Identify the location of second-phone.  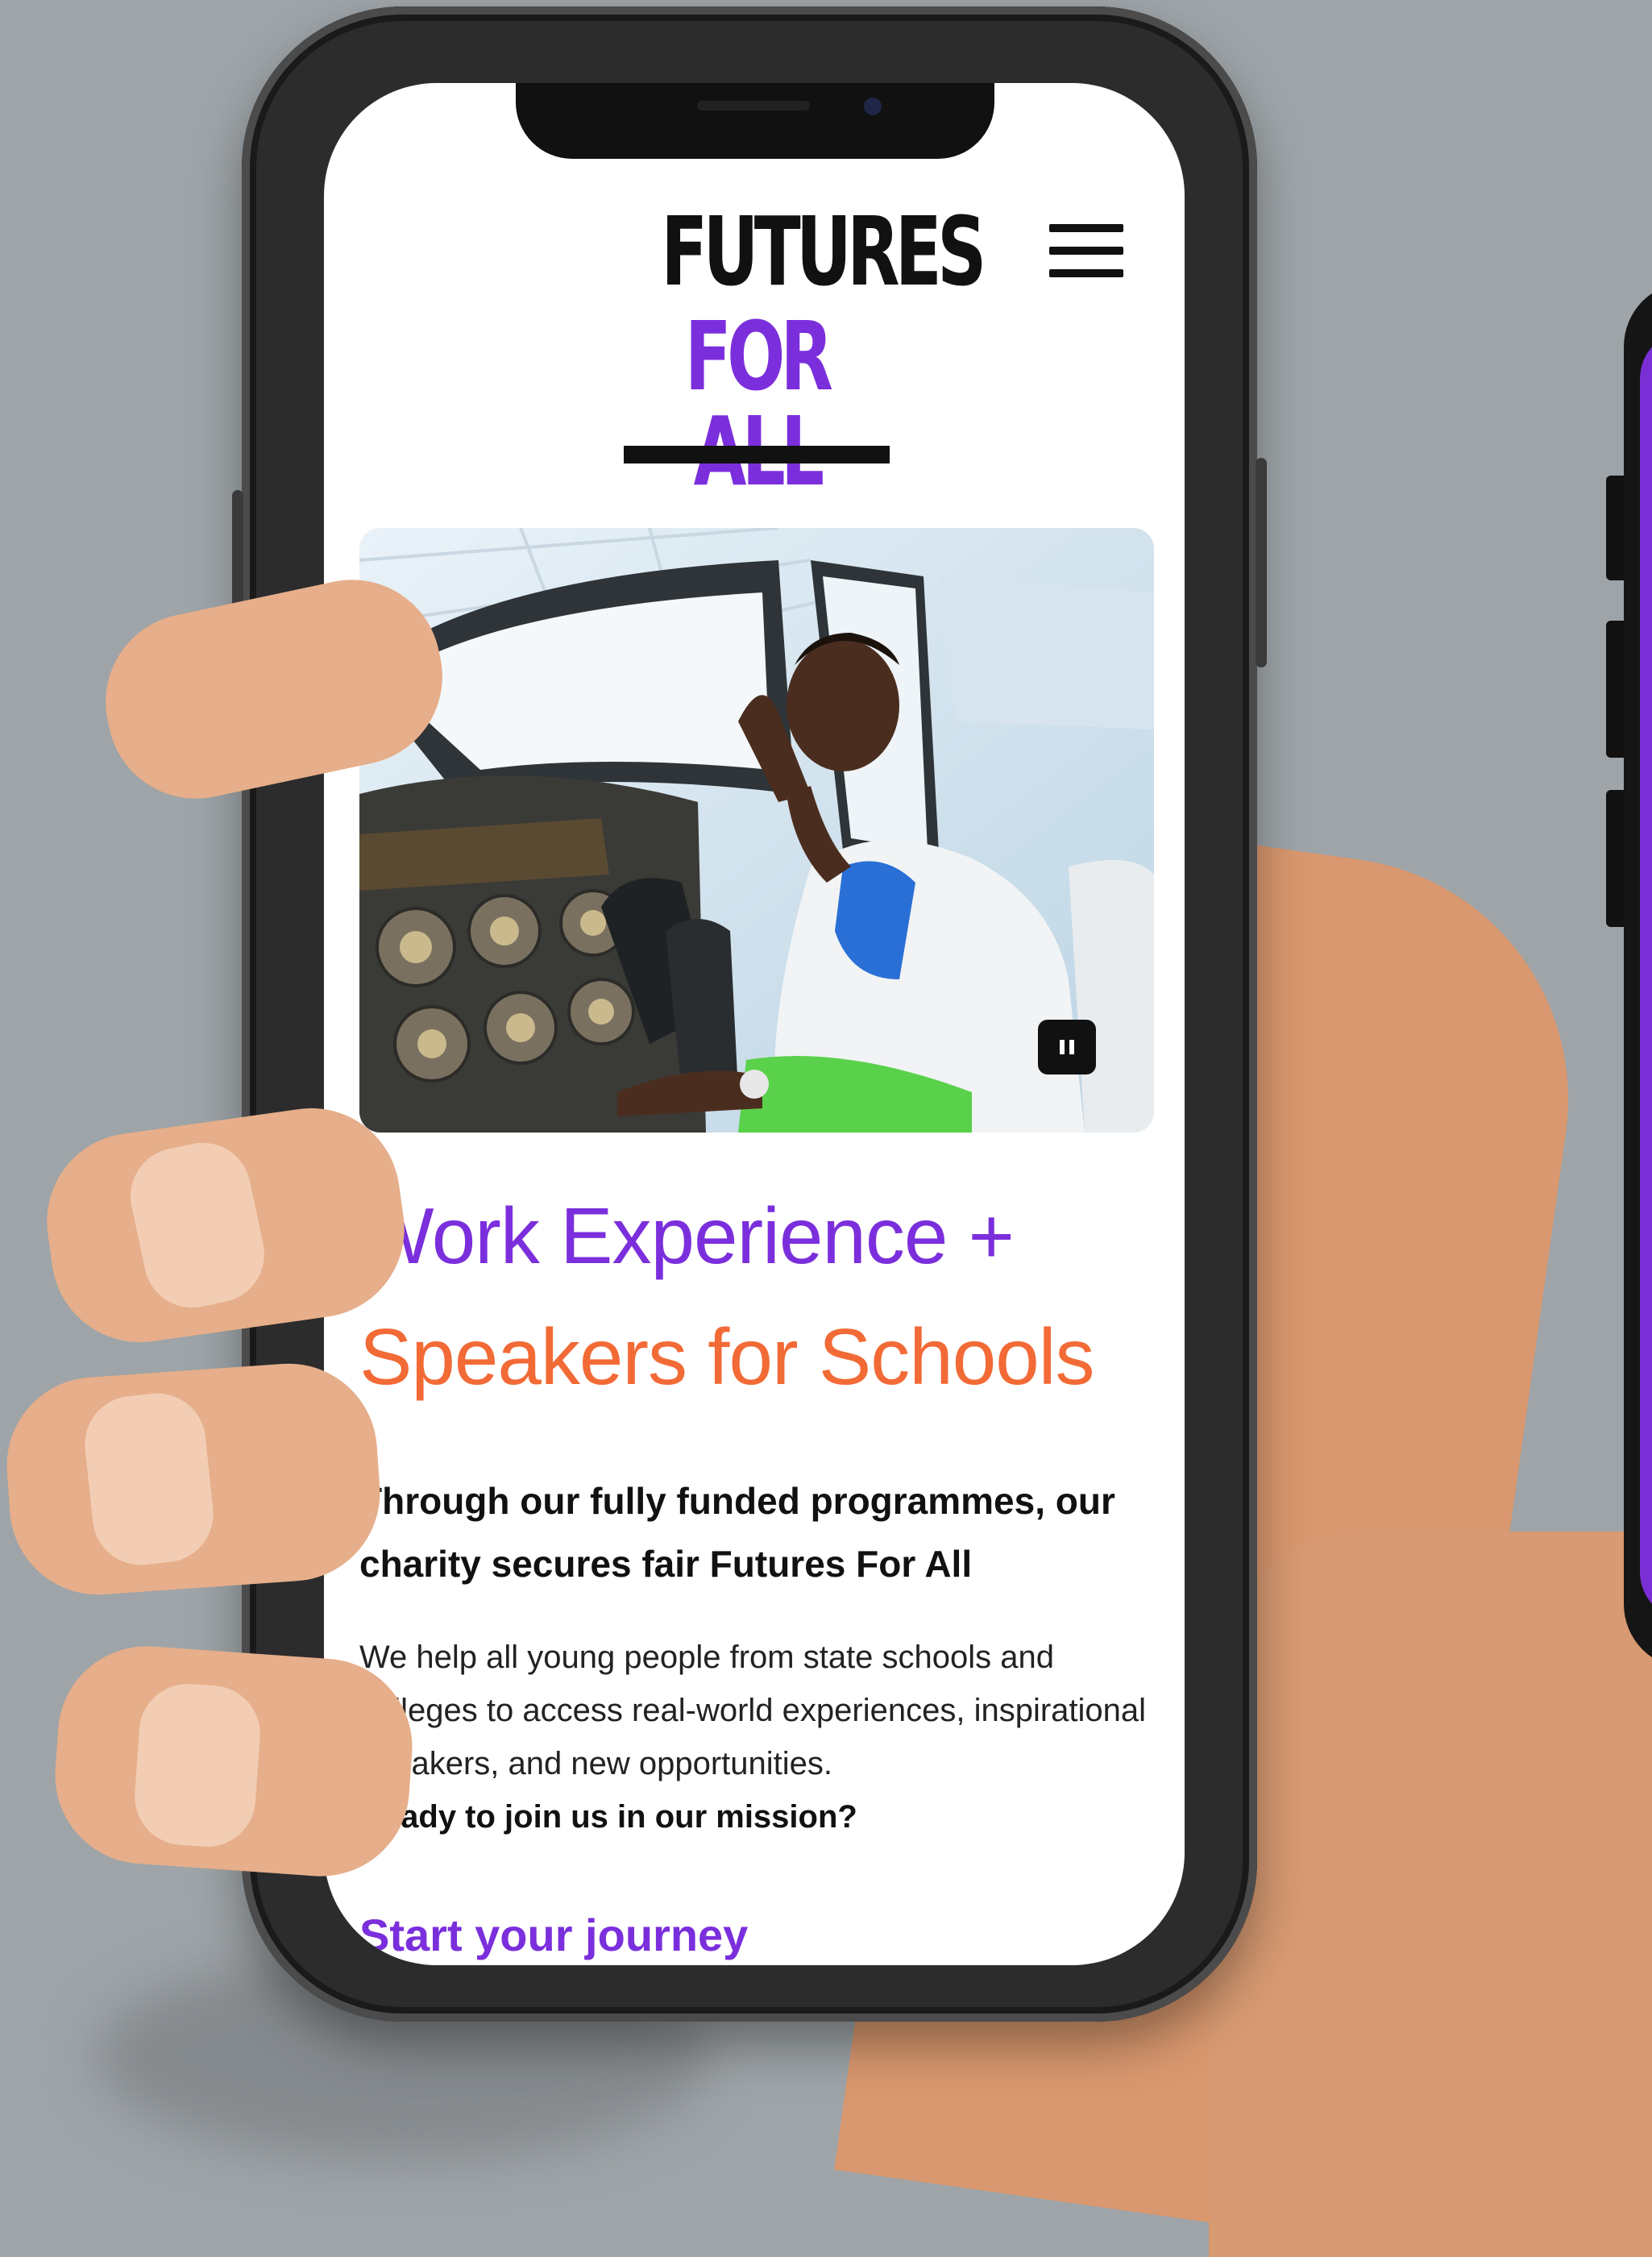
(1629, 975).